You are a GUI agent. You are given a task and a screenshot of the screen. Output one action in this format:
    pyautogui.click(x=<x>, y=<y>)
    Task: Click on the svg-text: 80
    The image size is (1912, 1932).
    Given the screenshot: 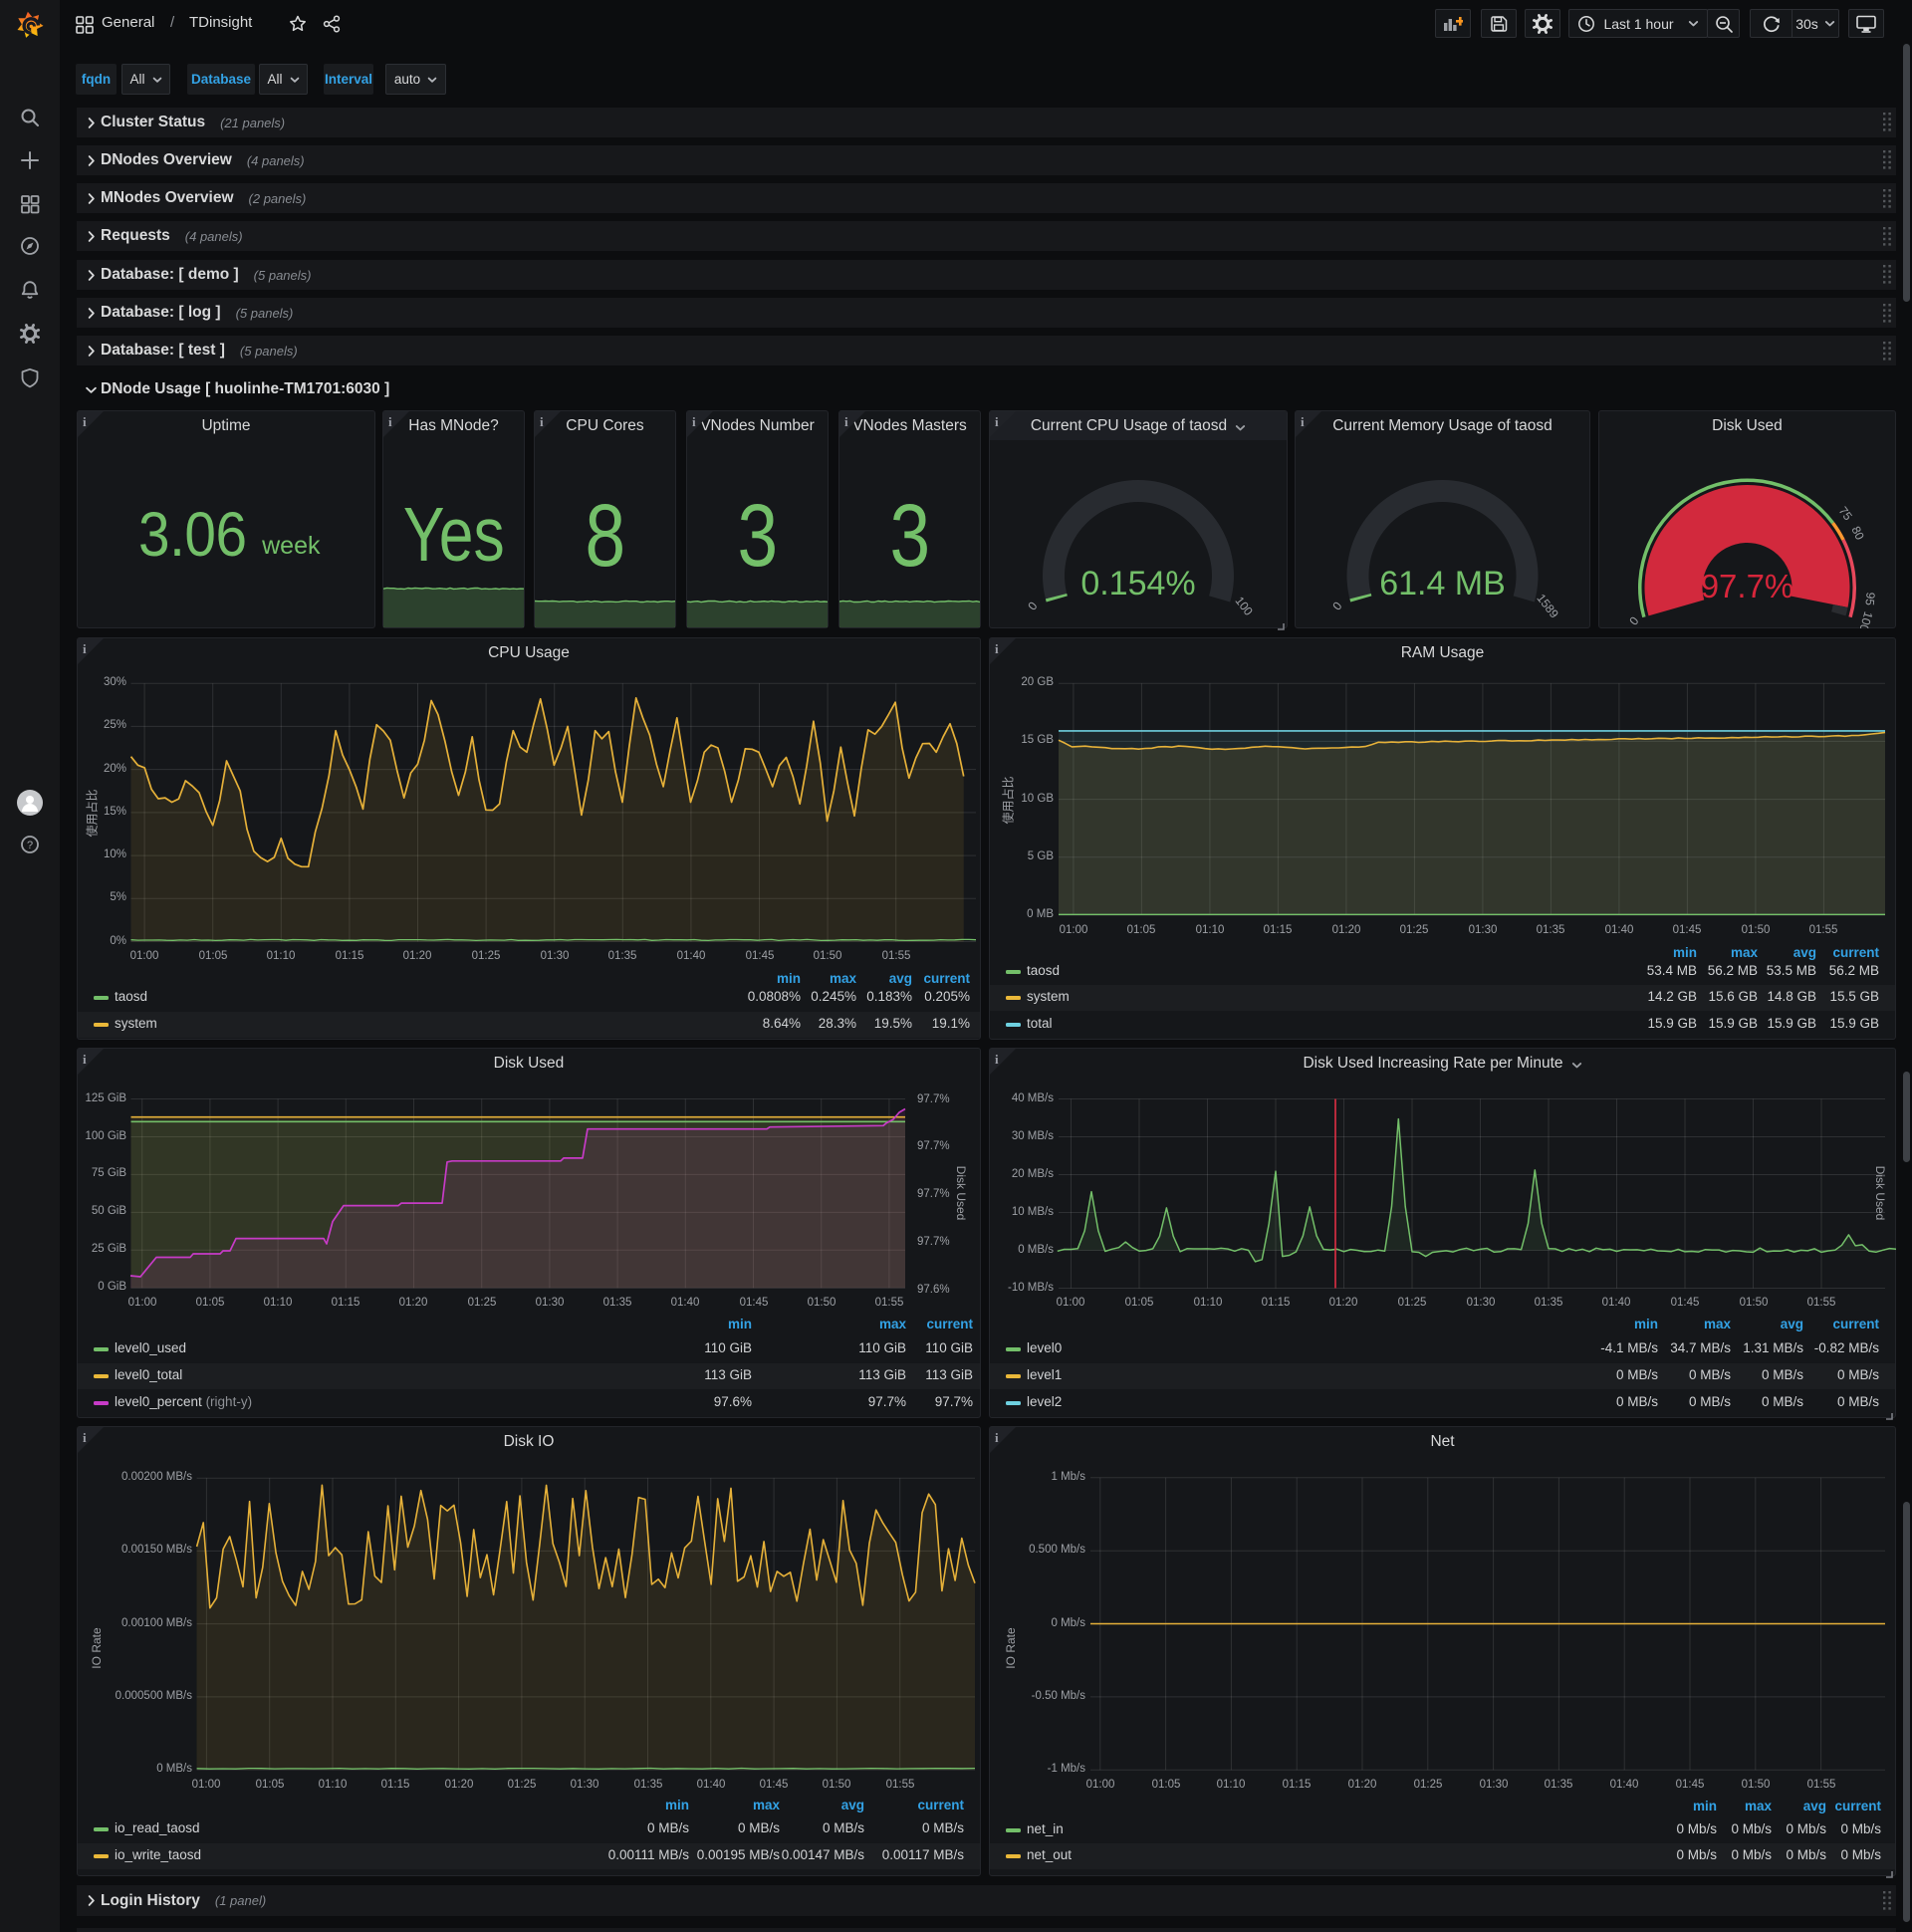 What is the action you would take?
    pyautogui.click(x=1857, y=533)
    